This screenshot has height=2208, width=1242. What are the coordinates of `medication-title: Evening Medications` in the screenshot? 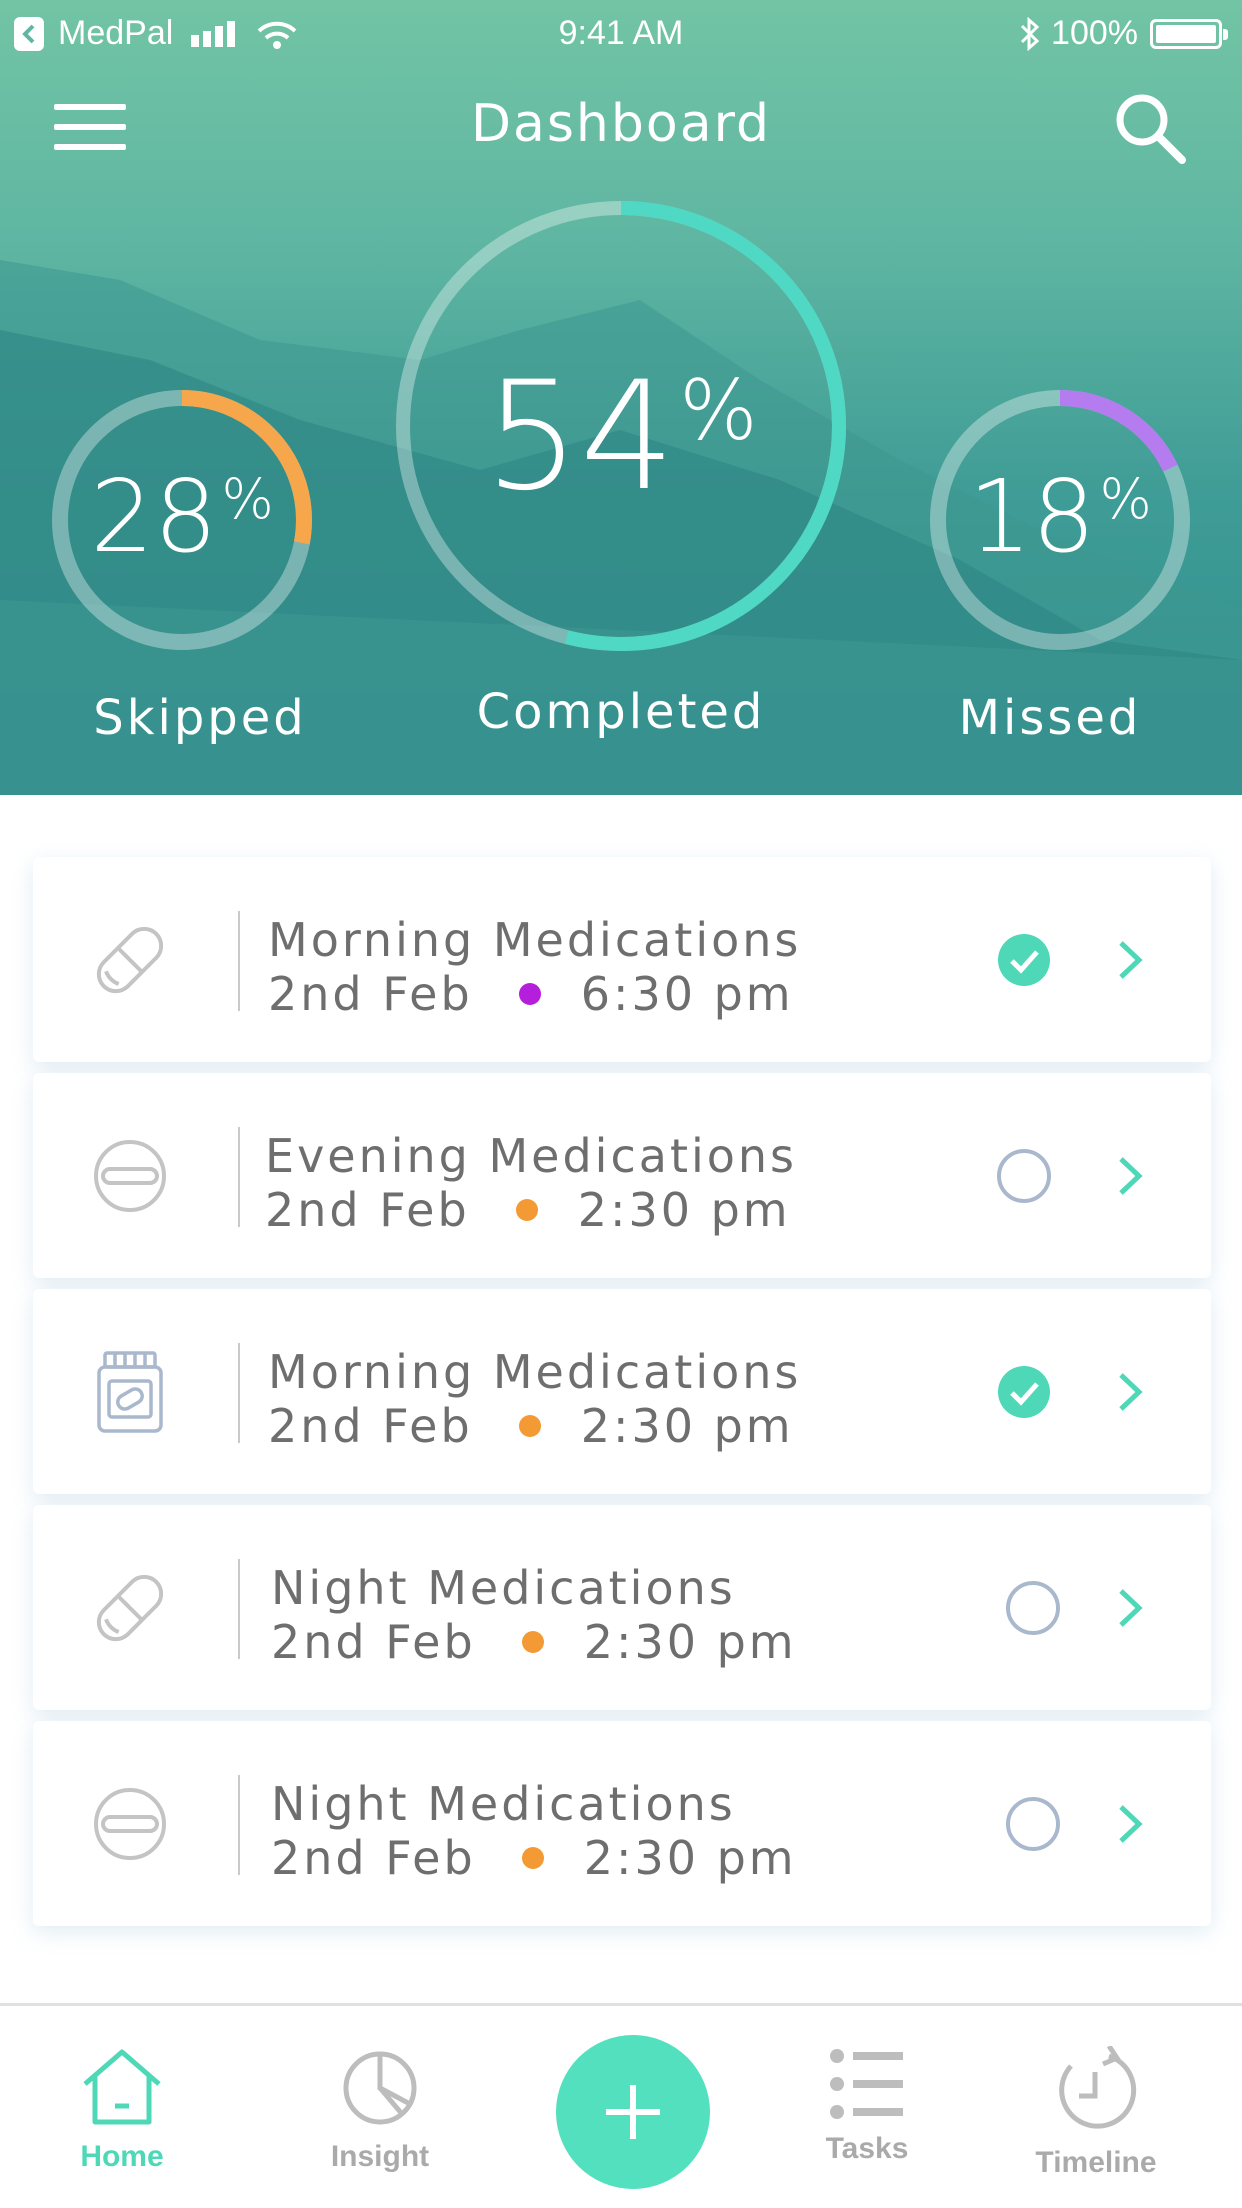 It's located at (531, 1156).